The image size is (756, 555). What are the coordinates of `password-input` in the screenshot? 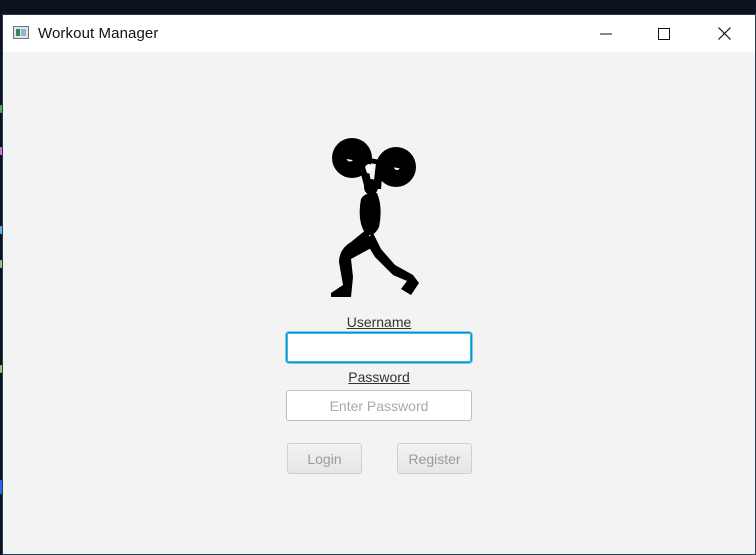 It's located at (379, 405).